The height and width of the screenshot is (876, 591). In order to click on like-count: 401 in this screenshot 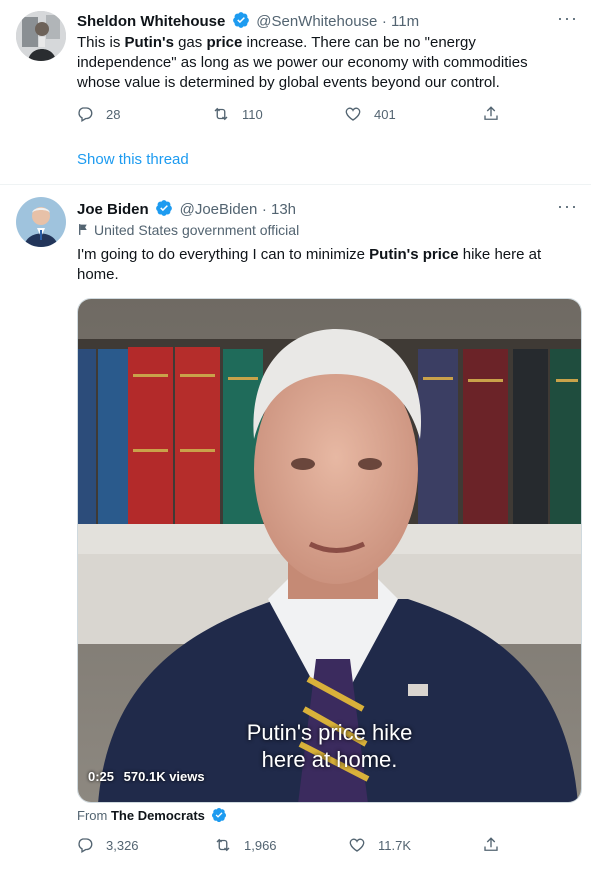, I will do `click(385, 114)`.